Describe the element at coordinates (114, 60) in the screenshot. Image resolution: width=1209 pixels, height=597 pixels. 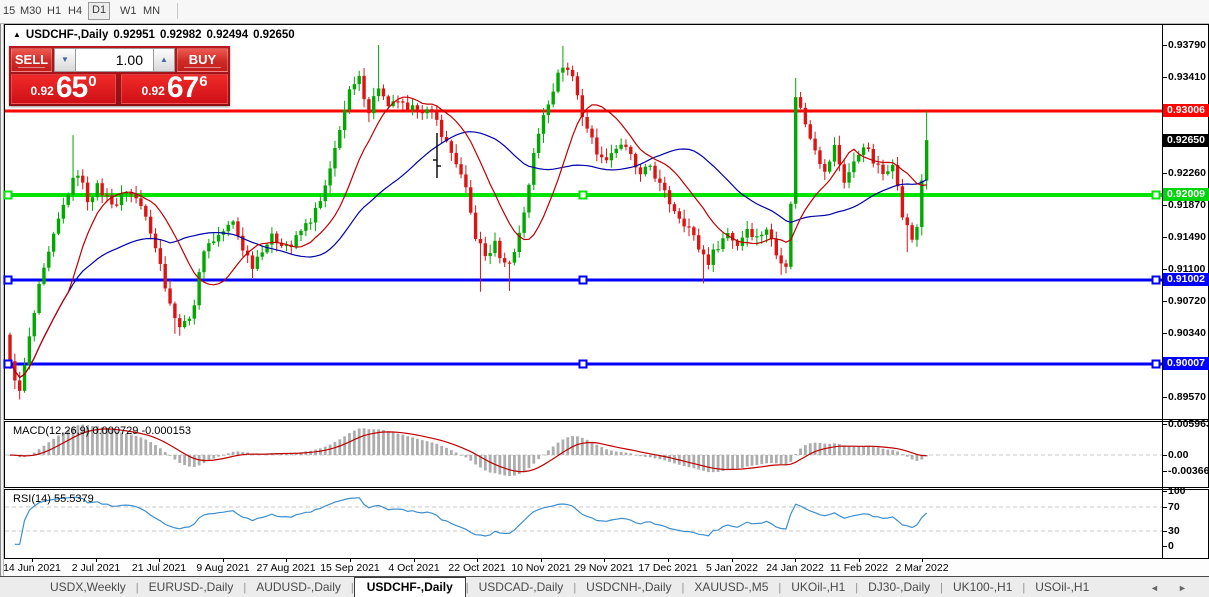
I see `volume-input: 1.00` at that location.